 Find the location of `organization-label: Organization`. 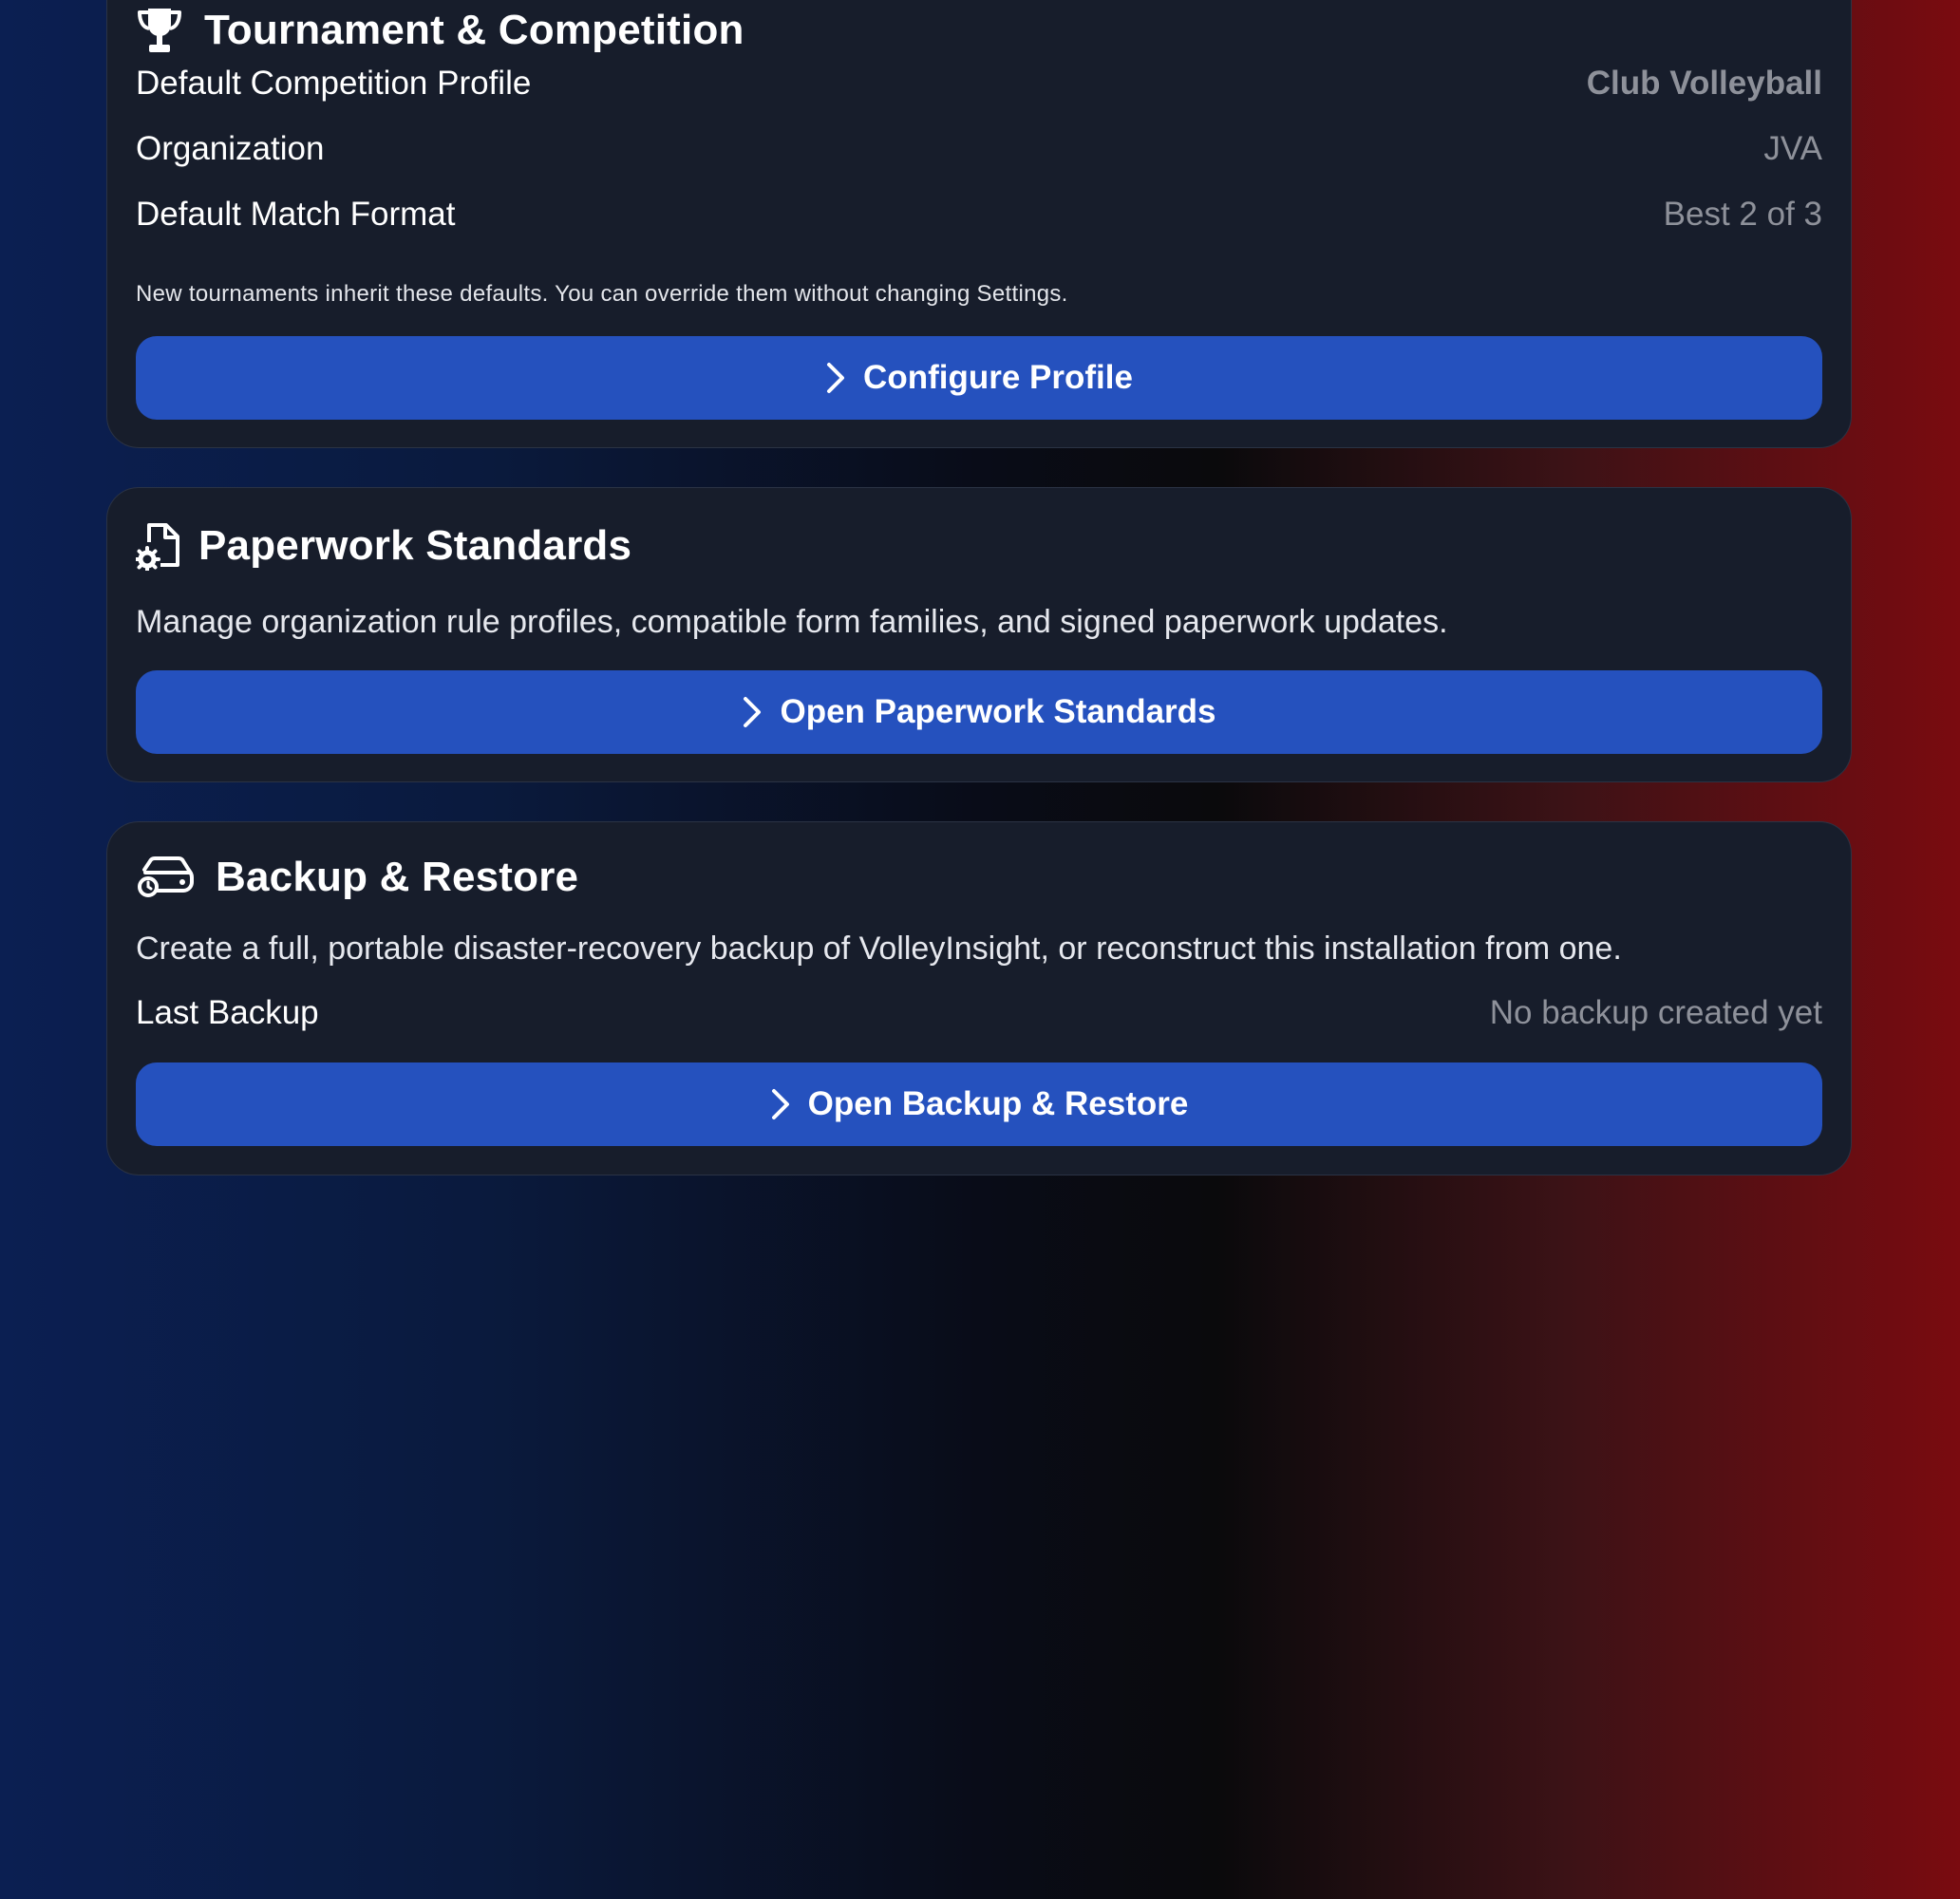

organization-label: Organization is located at coordinates (230, 148).